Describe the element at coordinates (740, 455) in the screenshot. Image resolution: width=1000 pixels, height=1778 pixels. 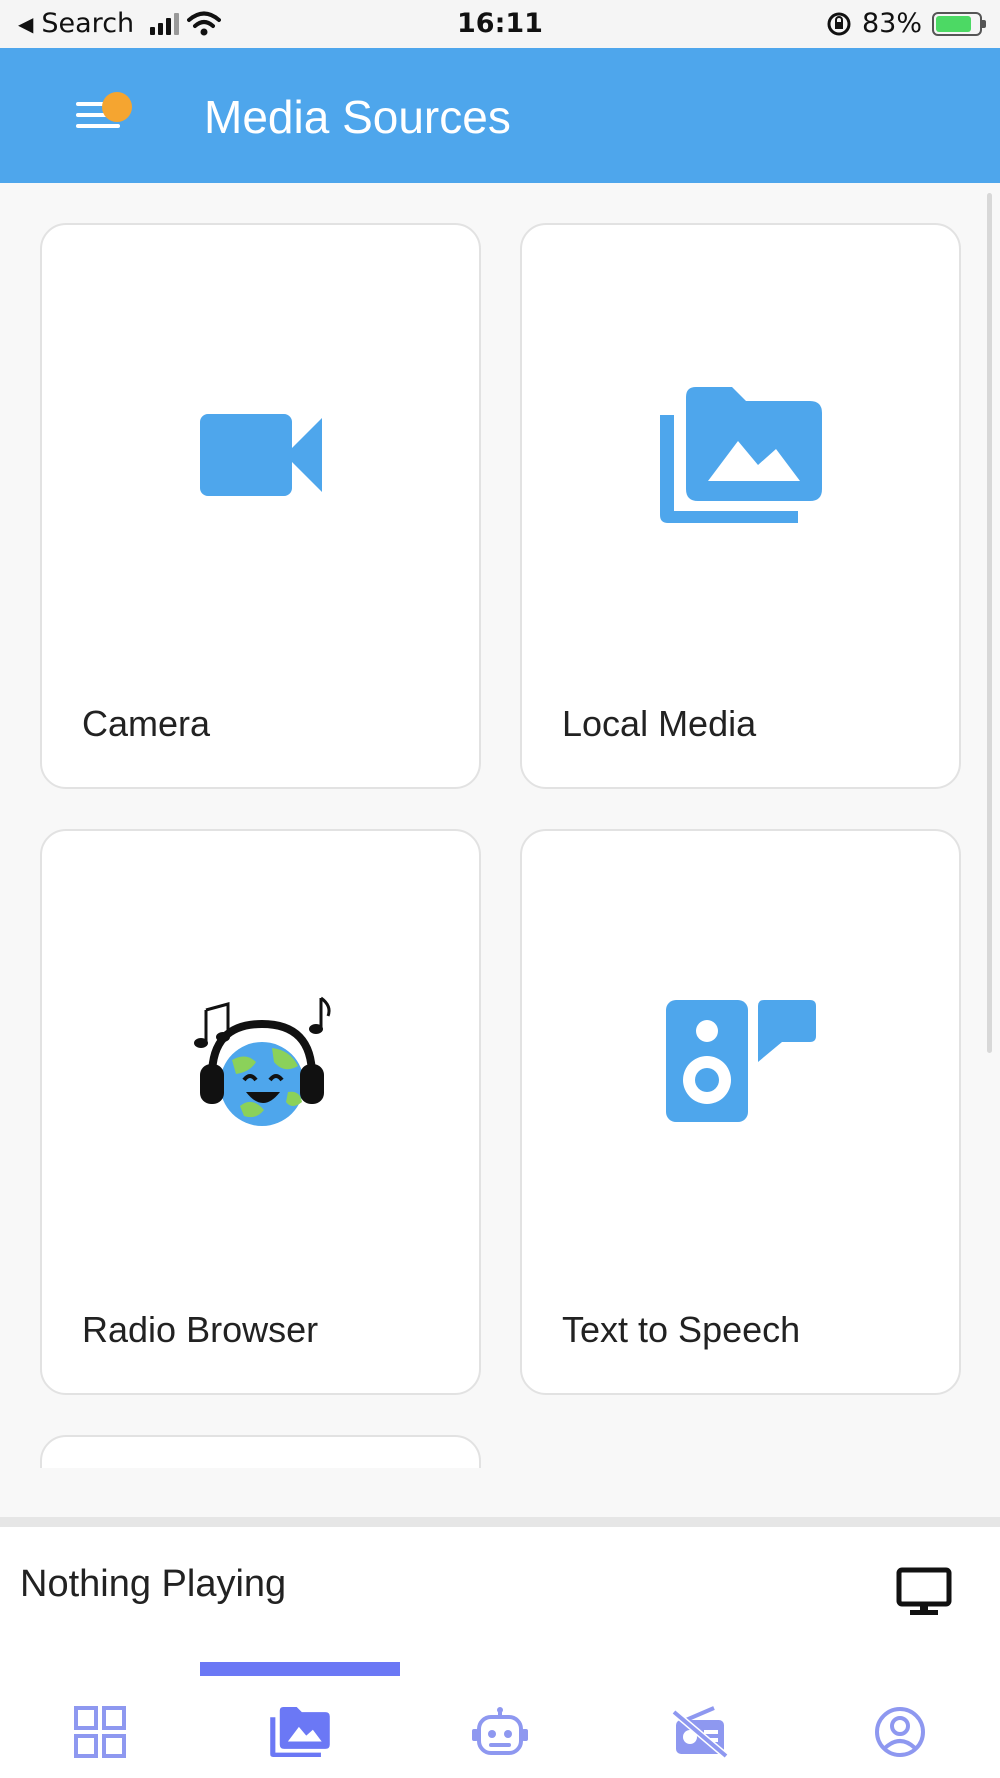
I see `photo-library-icon` at that location.